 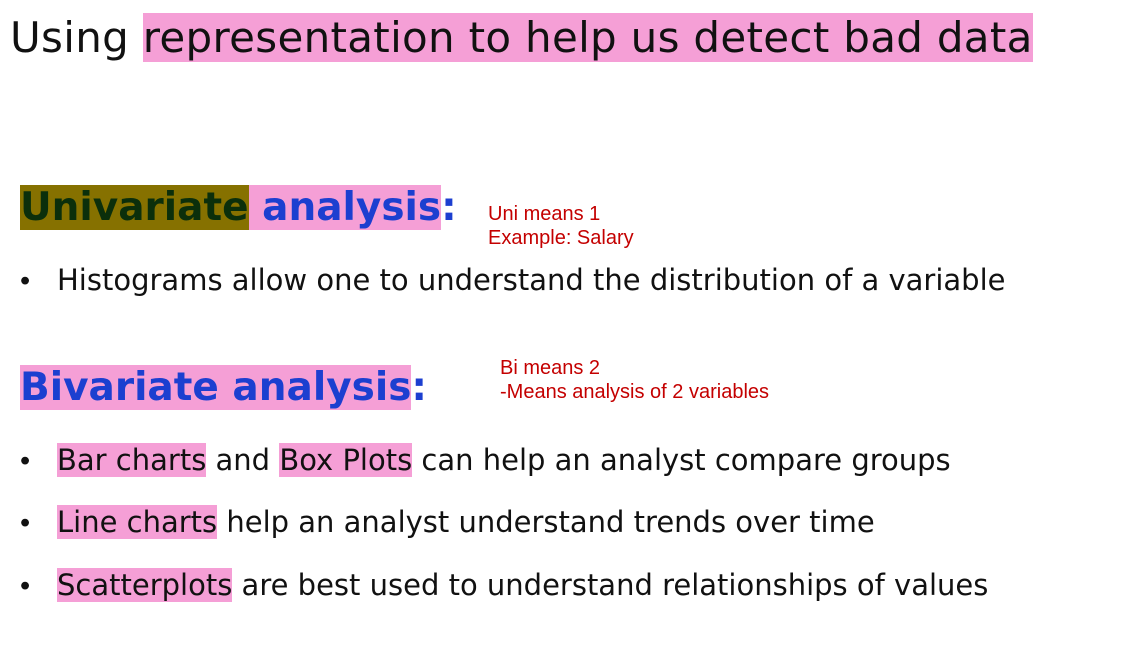 What do you see at coordinates (134, 207) in the screenshot?
I see `univariate-heading-word: Univariate` at bounding box center [134, 207].